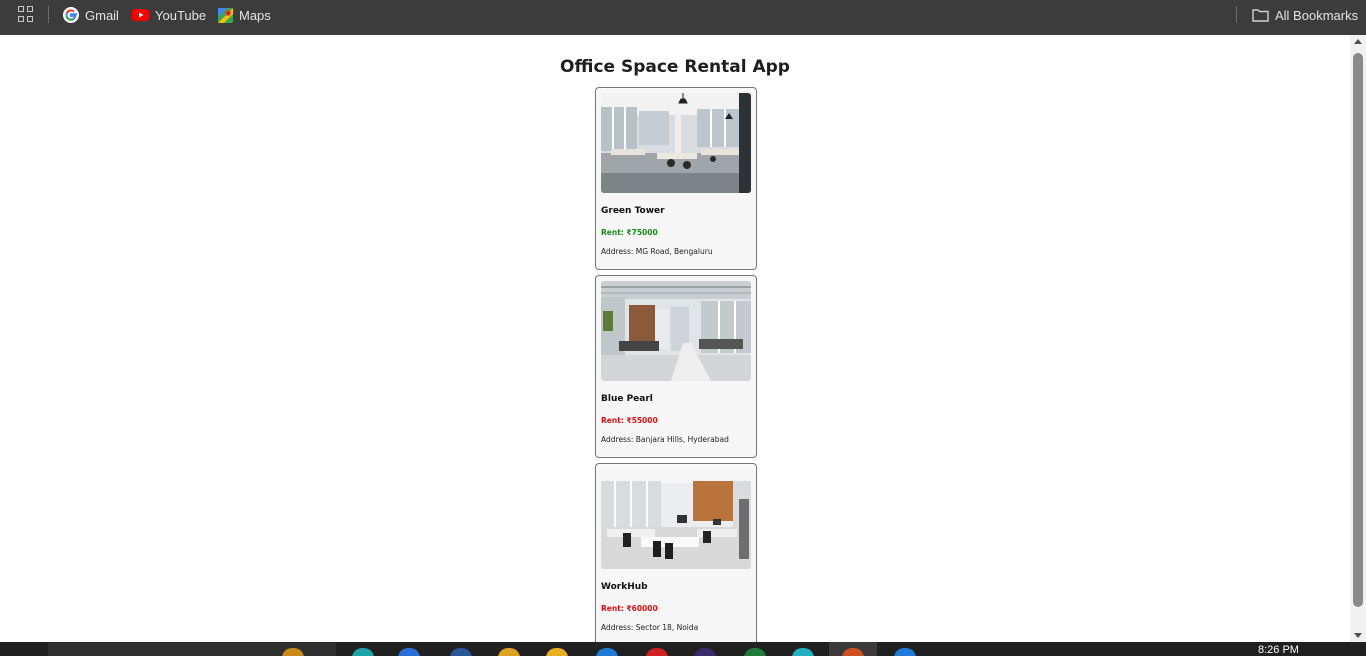 Image resolution: width=1366 pixels, height=656 pixels. What do you see at coordinates (181, 15) in the screenshot?
I see `bookmark-label: YouTube` at bounding box center [181, 15].